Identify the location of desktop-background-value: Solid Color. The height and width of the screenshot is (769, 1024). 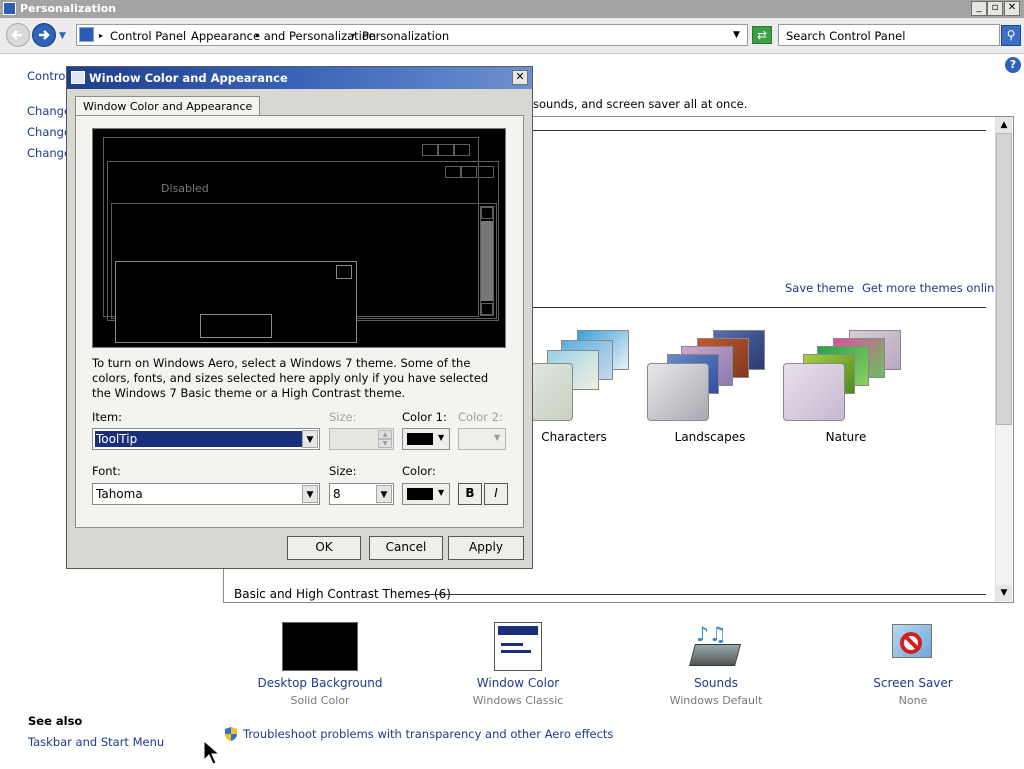
(320, 700).